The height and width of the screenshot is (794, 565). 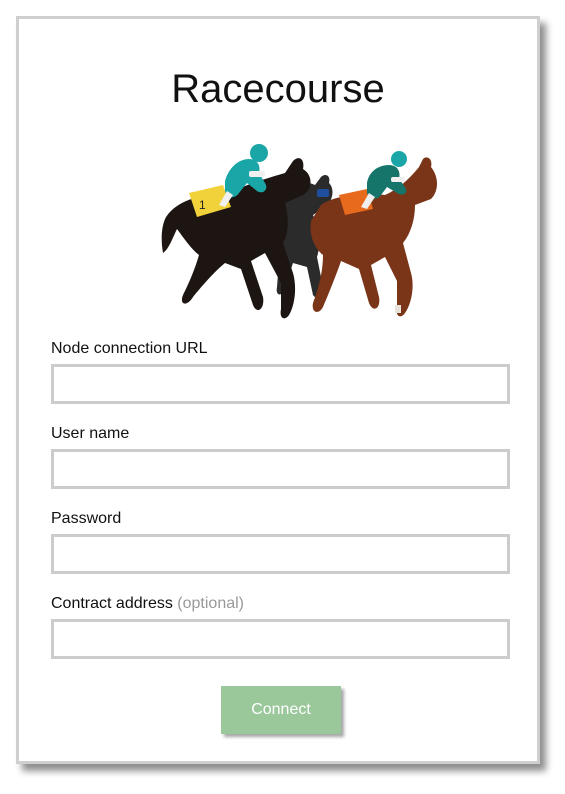 I want to click on contract-address-label: Contract address (optional), so click(x=147, y=604).